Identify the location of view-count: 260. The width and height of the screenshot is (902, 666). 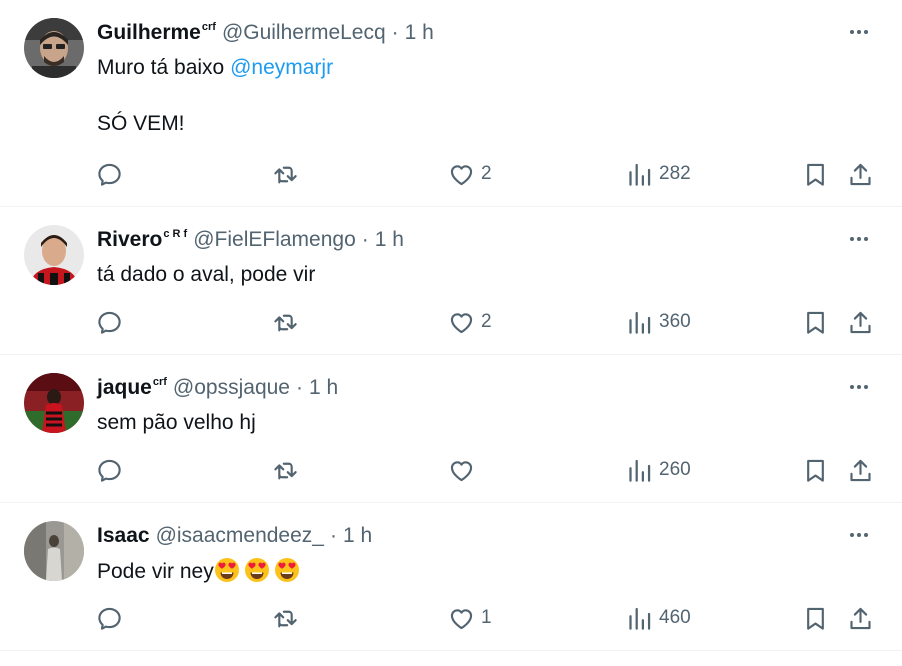
(675, 469).